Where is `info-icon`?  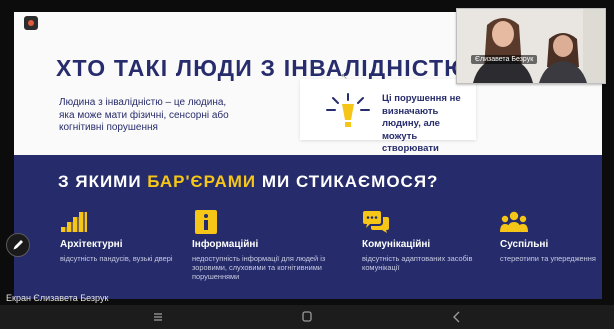 info-icon is located at coordinates (206, 222).